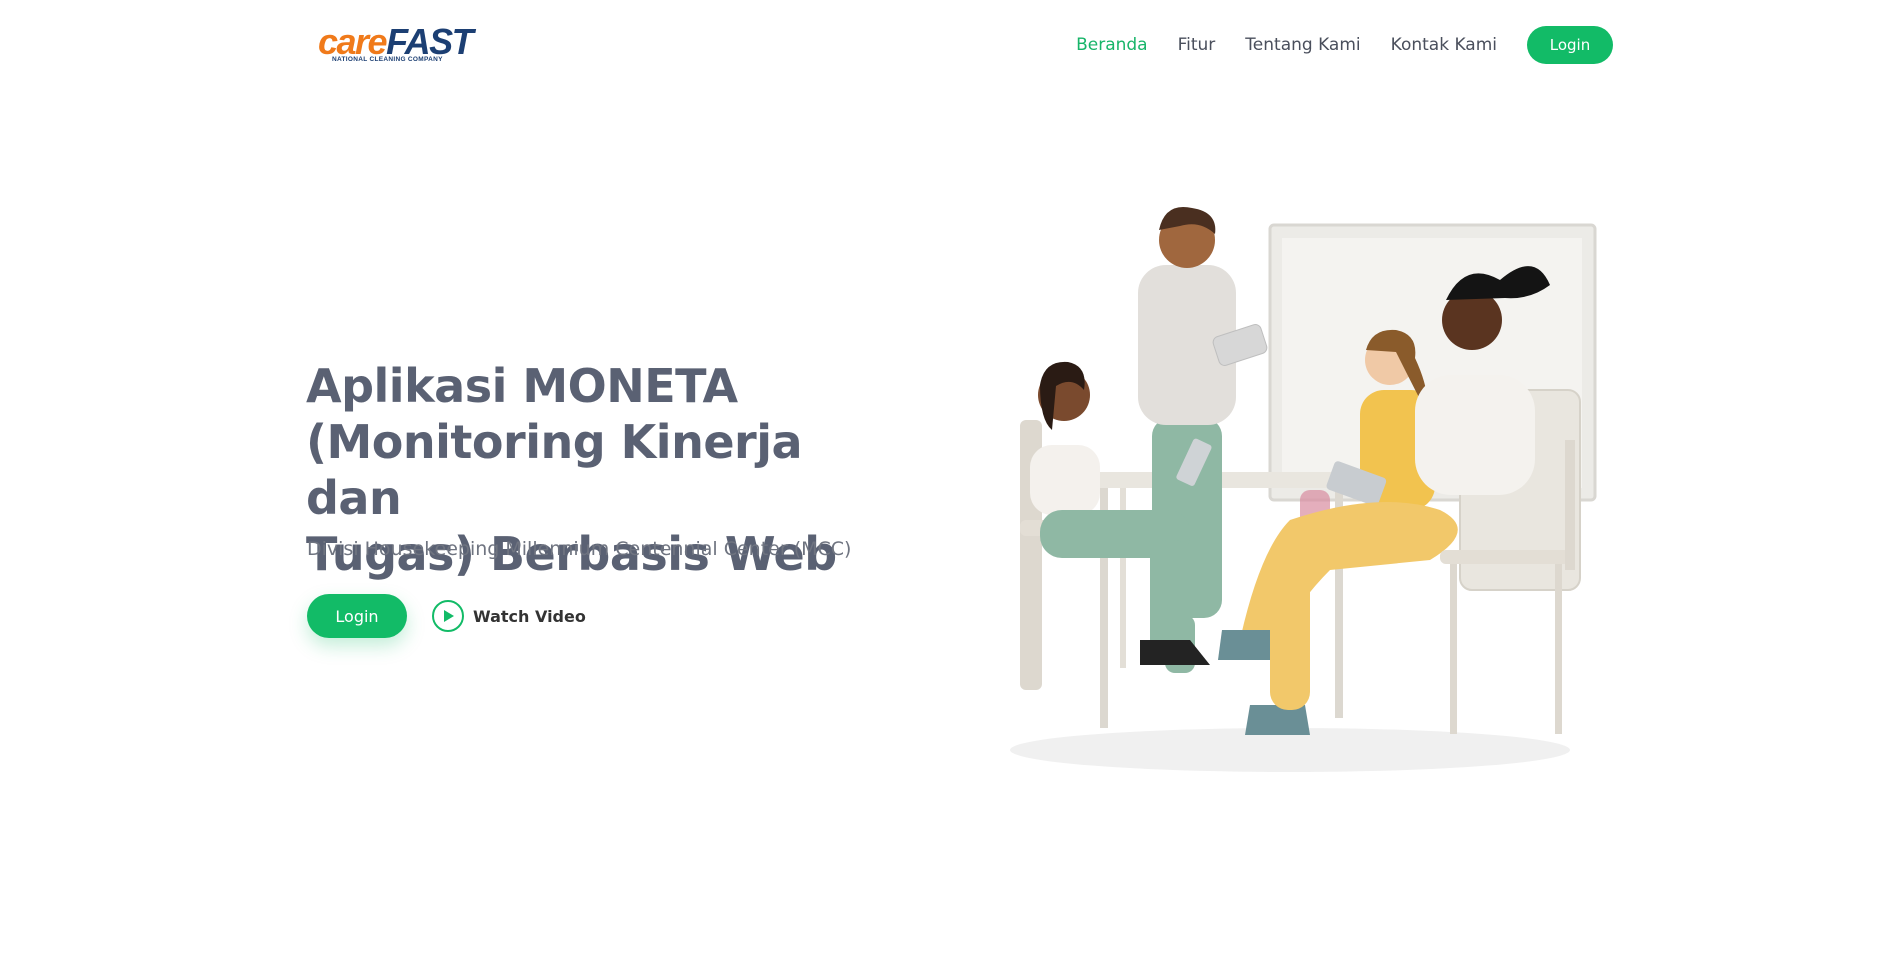 The height and width of the screenshot is (954, 1901). What do you see at coordinates (1112, 45) in the screenshot?
I see `nav-item-beranda: Beranda` at bounding box center [1112, 45].